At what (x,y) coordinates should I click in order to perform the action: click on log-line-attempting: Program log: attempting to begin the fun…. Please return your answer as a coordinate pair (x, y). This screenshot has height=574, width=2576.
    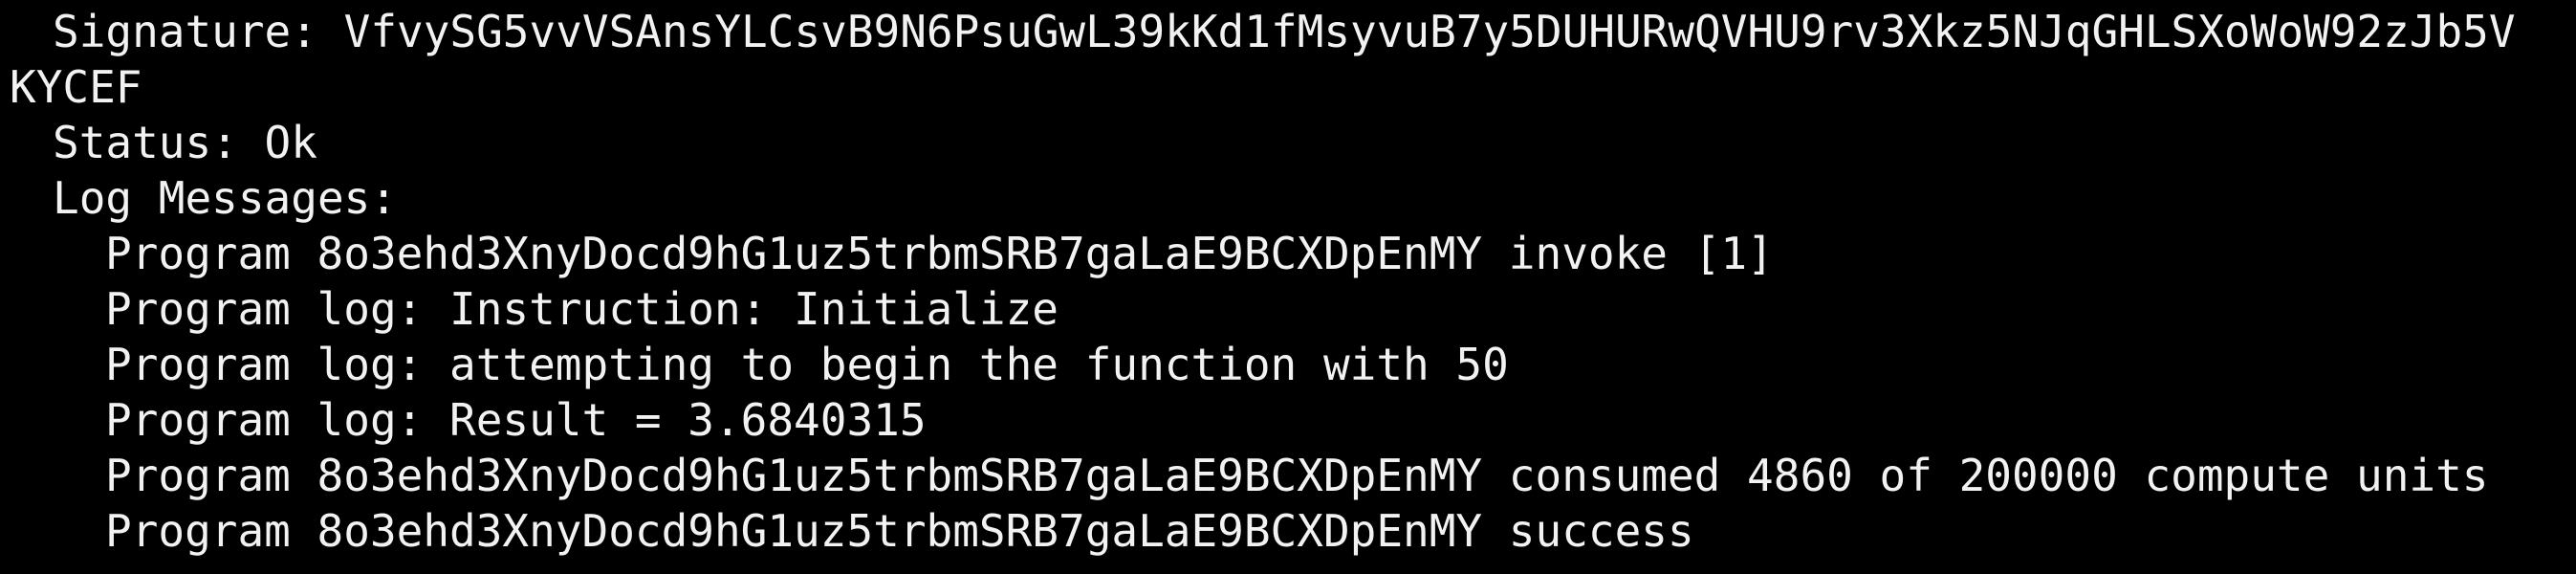
    Looking at the image, I should click on (807, 365).